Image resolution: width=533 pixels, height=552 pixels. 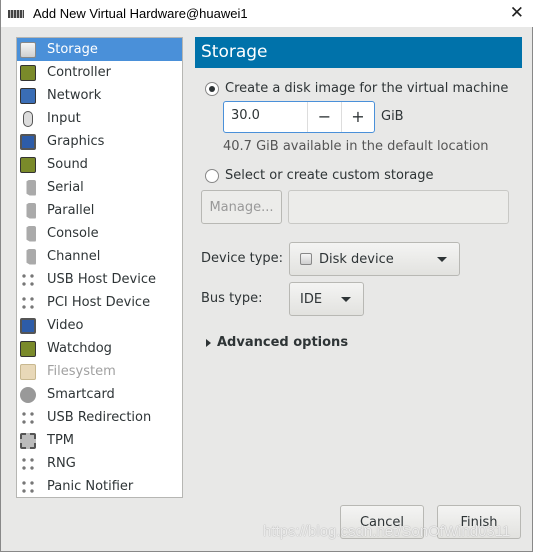 I want to click on sidebar-item-label: USB Host Device, so click(x=102, y=279).